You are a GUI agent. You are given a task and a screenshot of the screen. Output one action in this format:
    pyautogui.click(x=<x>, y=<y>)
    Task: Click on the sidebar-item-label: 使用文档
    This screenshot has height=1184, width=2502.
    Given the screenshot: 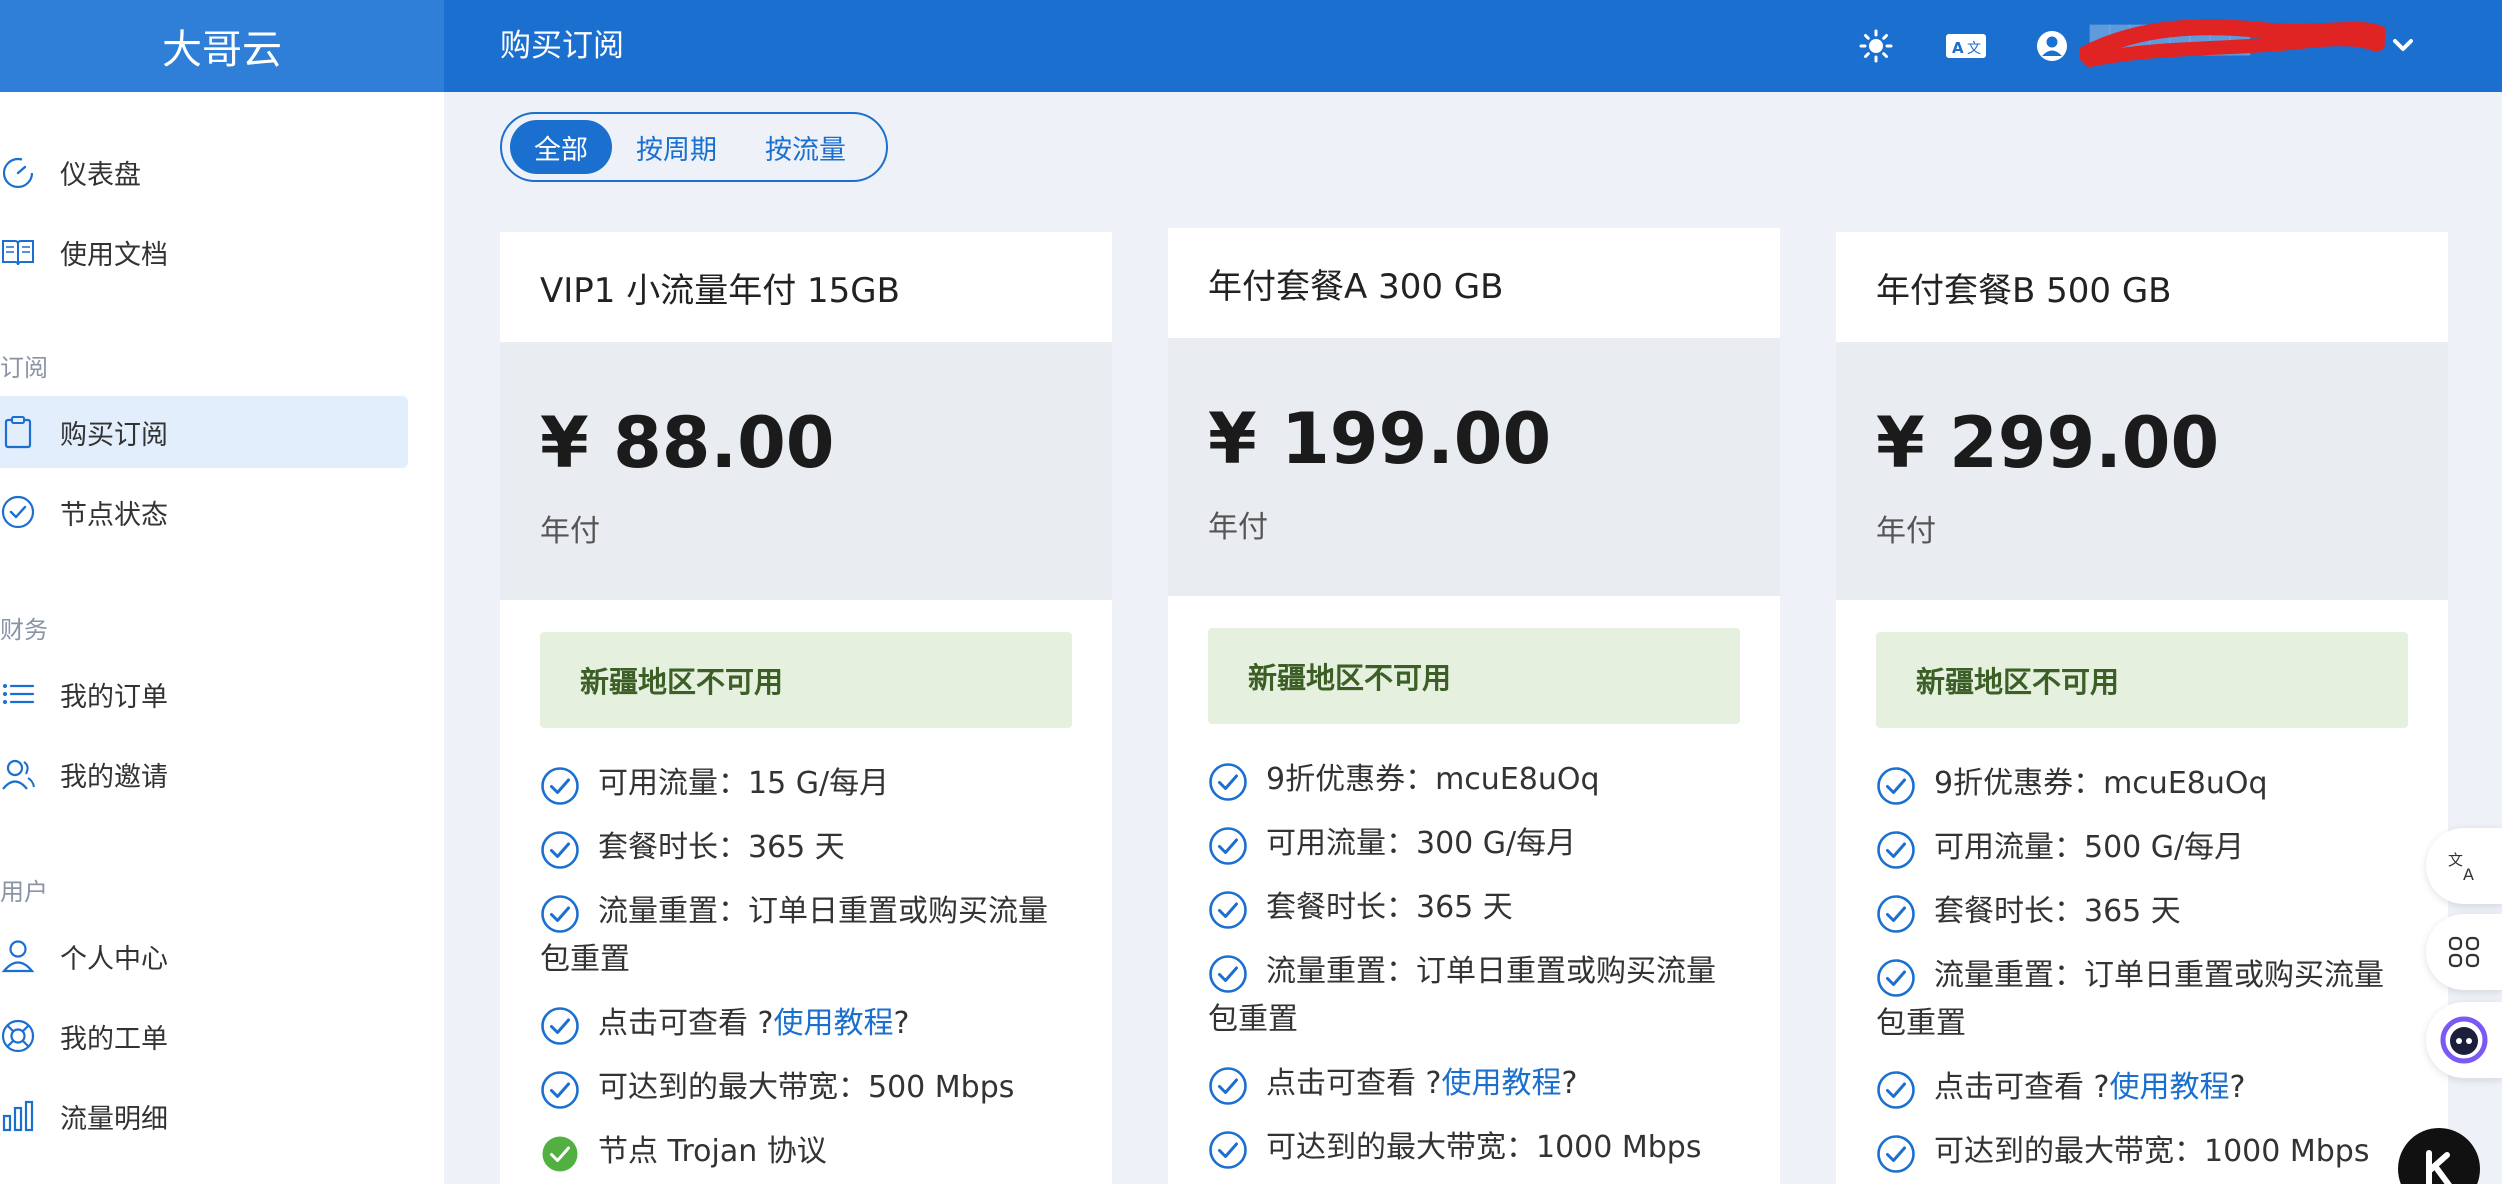 What is the action you would take?
    pyautogui.click(x=114, y=255)
    